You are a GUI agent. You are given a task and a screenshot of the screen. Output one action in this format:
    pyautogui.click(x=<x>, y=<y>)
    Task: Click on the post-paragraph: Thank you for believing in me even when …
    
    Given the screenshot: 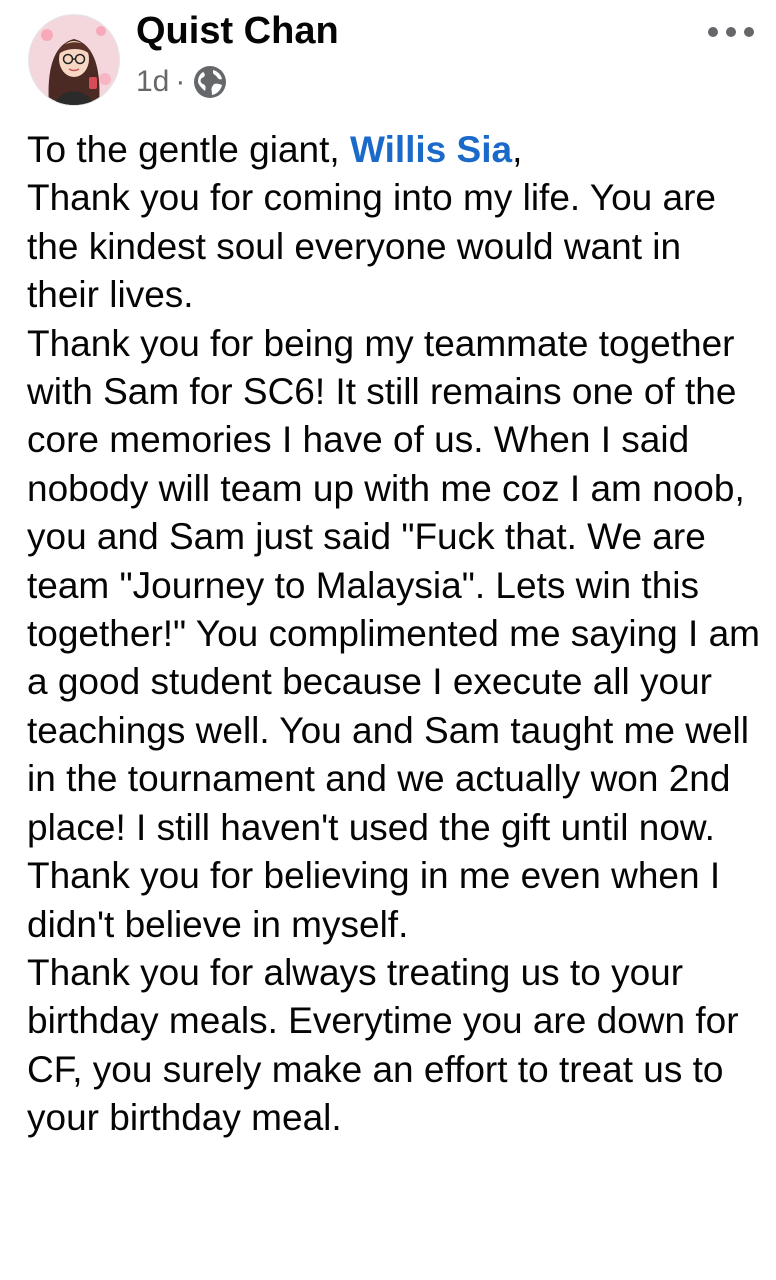 What is the action you would take?
    pyautogui.click(x=374, y=900)
    